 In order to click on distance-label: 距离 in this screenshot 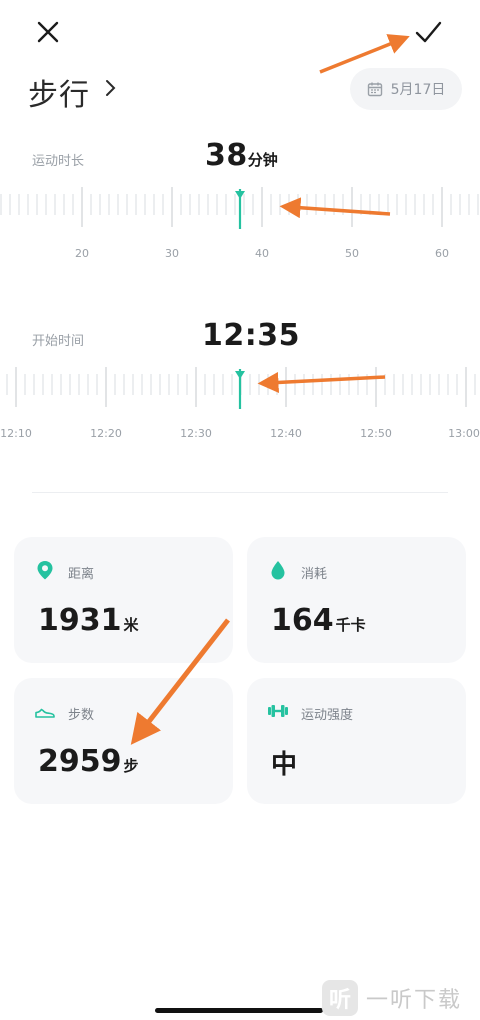, I will do `click(81, 574)`.